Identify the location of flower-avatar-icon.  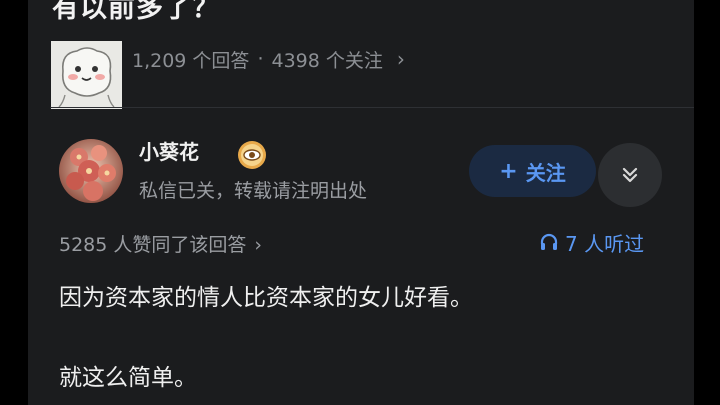
(91, 171).